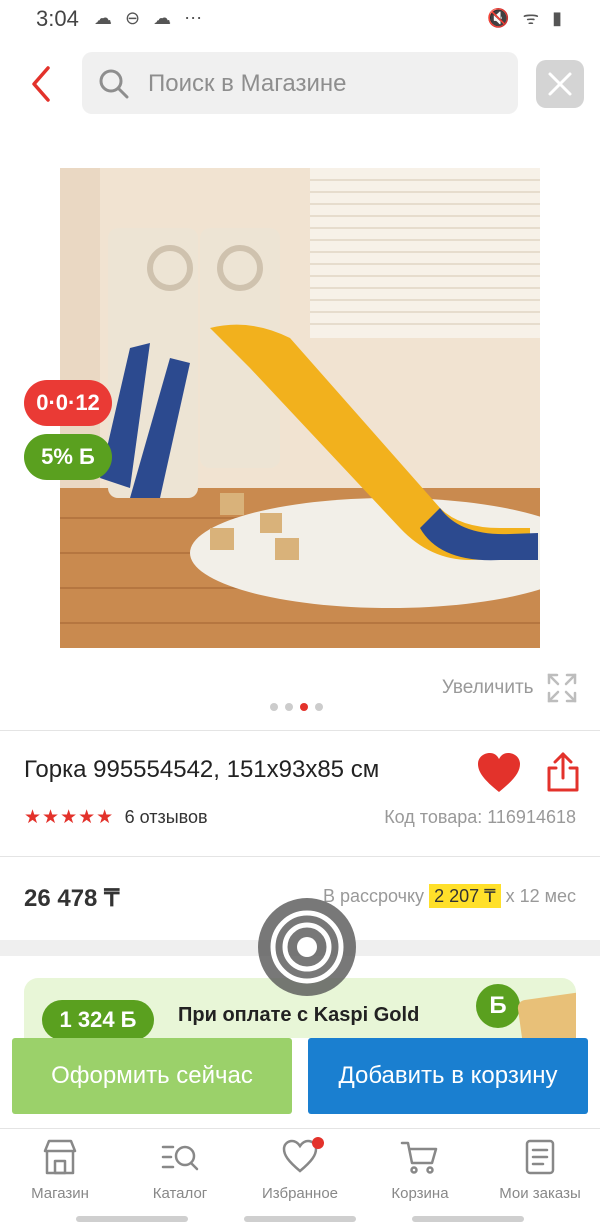  Describe the element at coordinates (116, 819) in the screenshot. I see `rating-row: ★★★★★ 6 отзывов` at that location.